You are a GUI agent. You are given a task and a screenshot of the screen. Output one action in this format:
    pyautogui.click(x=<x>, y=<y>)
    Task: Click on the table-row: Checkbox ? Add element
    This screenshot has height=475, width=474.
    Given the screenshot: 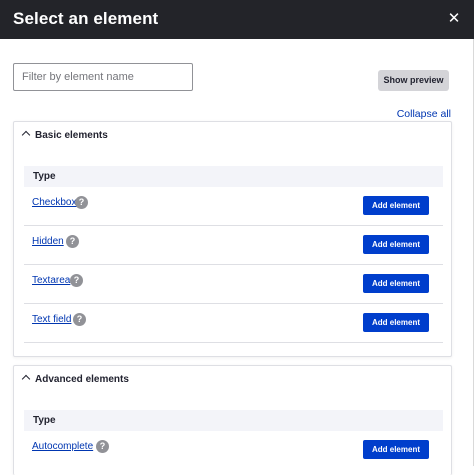 What is the action you would take?
    pyautogui.click(x=233, y=206)
    